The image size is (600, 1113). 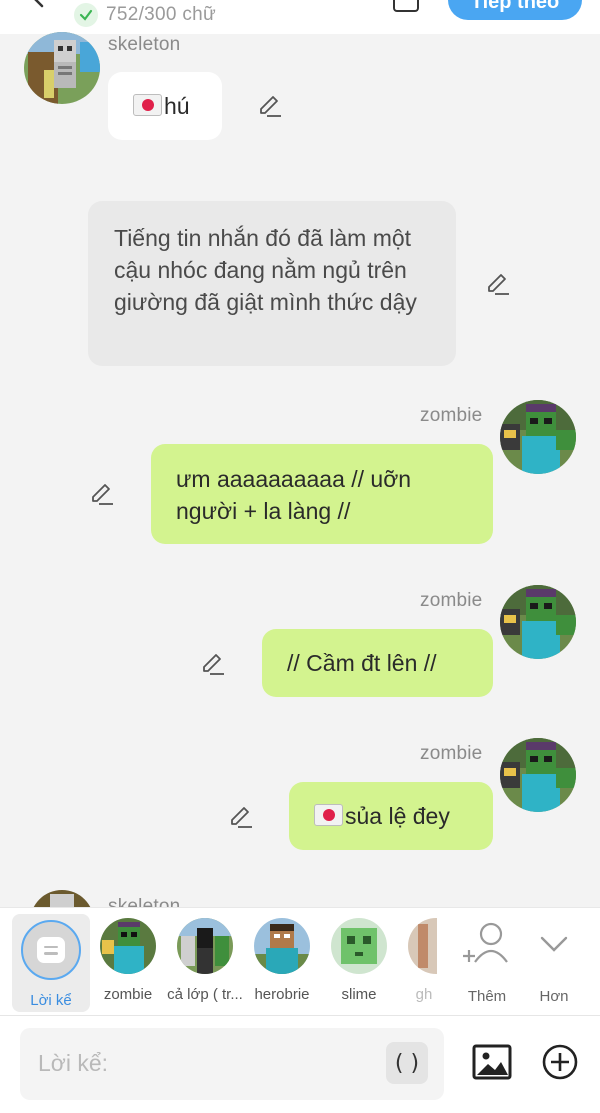 What do you see at coordinates (51, 1000) in the screenshot?
I see `narrator-label: Lời kể` at bounding box center [51, 1000].